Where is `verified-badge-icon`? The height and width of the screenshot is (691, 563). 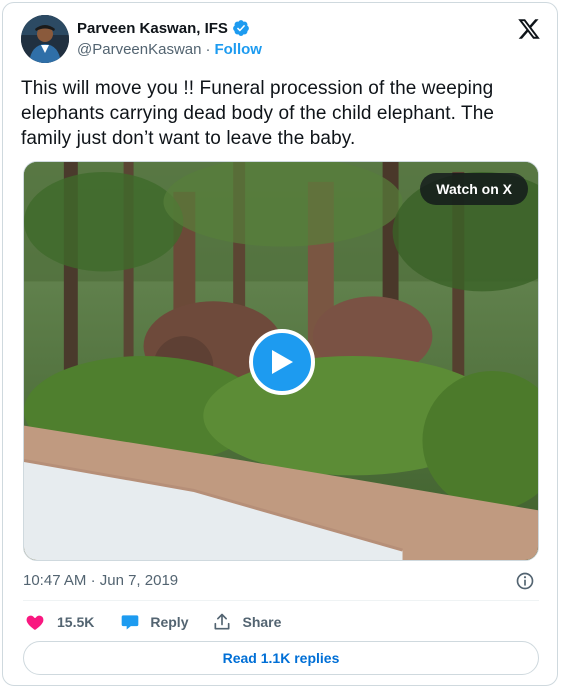
verified-badge-icon is located at coordinates (241, 28).